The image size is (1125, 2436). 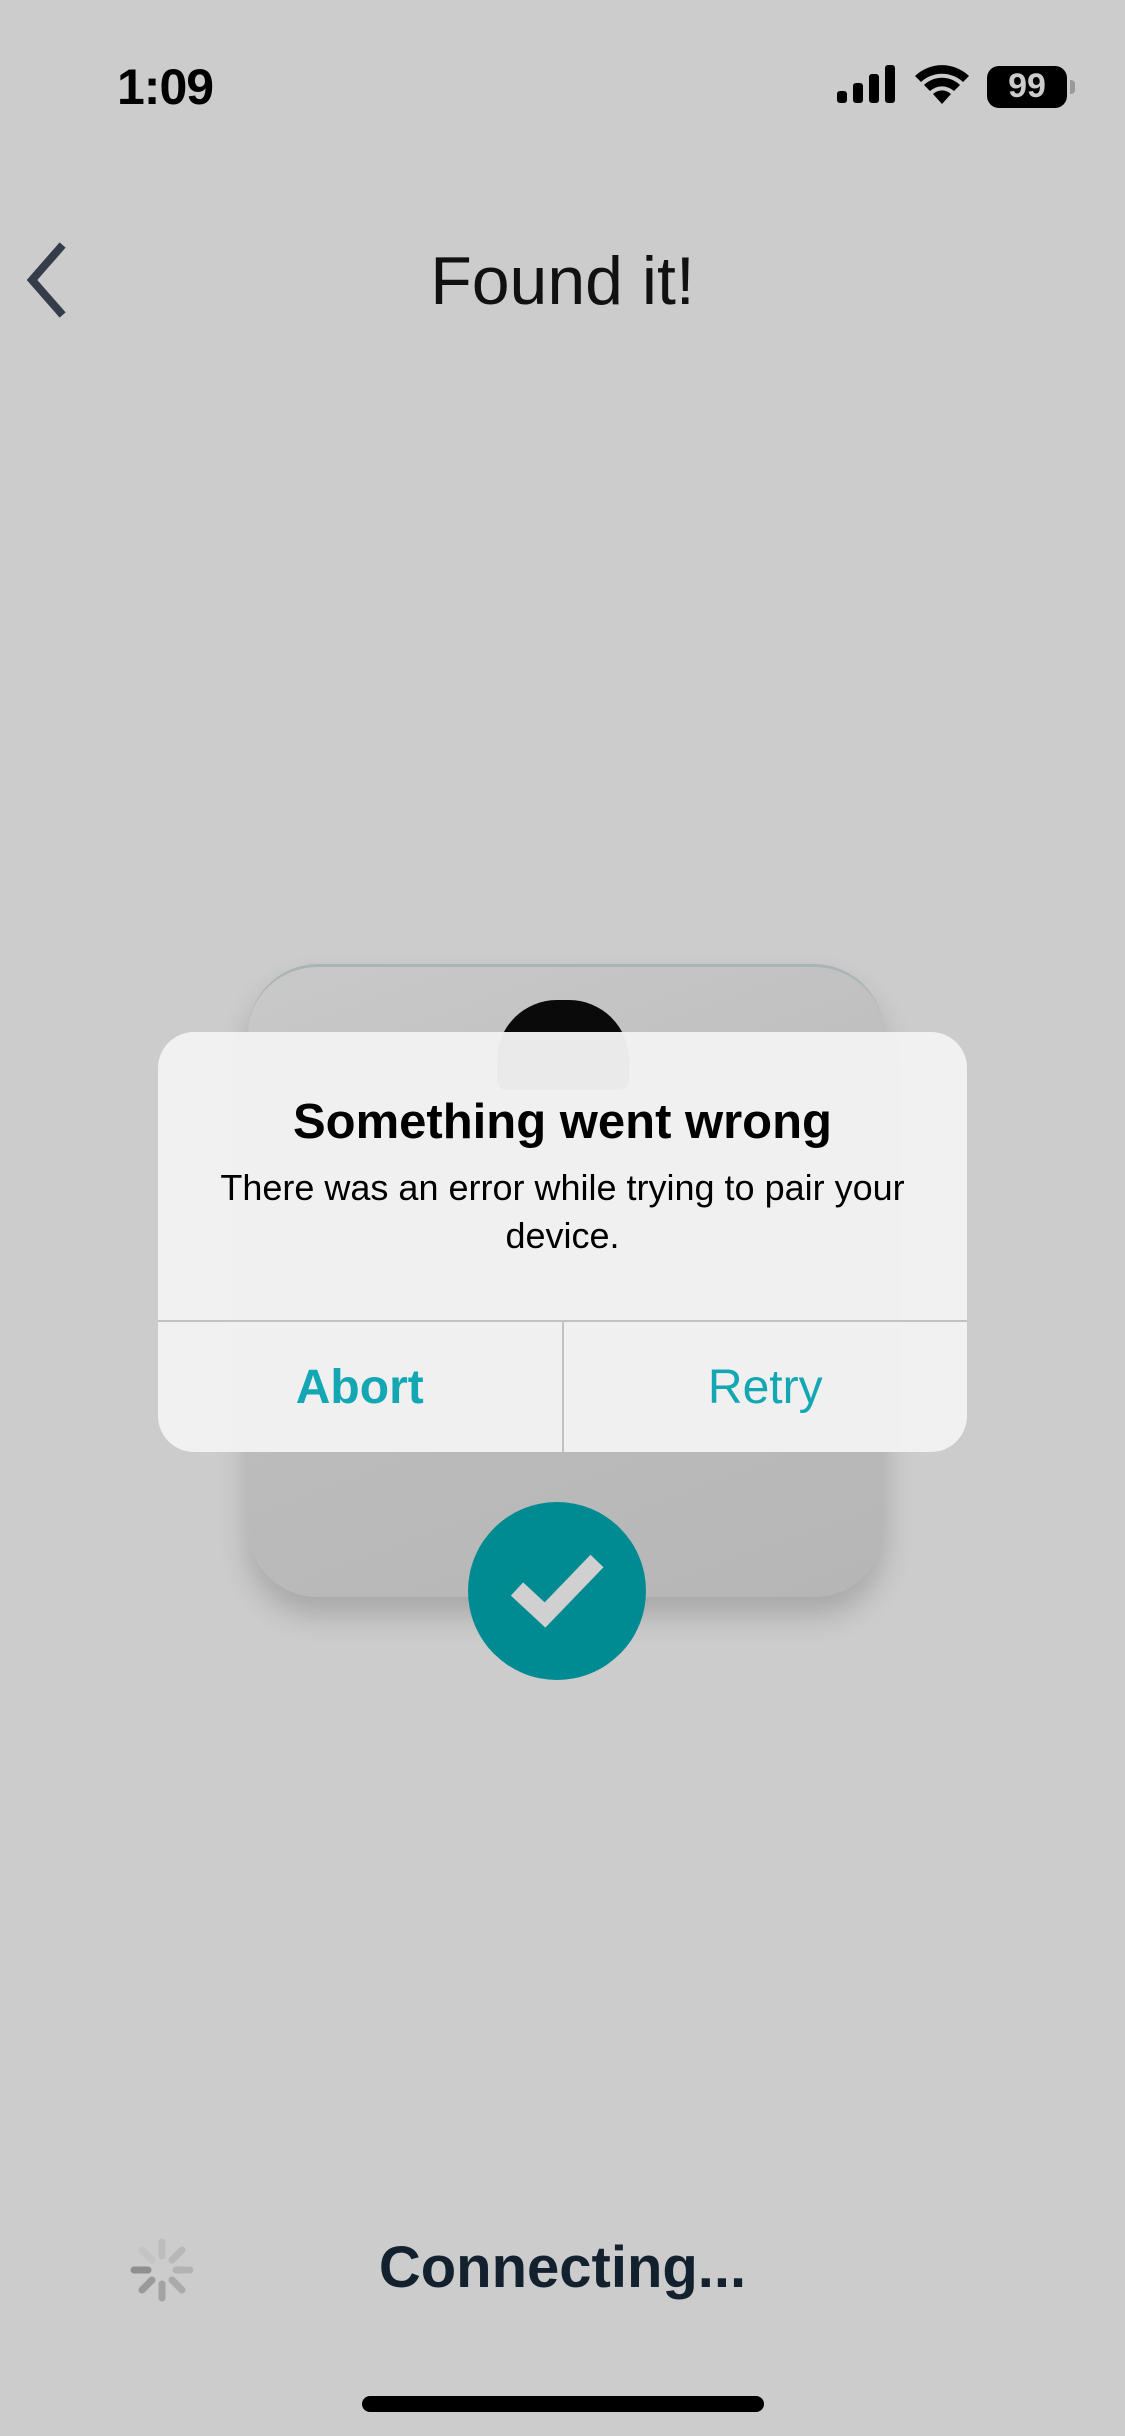 I want to click on home-indicator, so click(x=563, y=2404).